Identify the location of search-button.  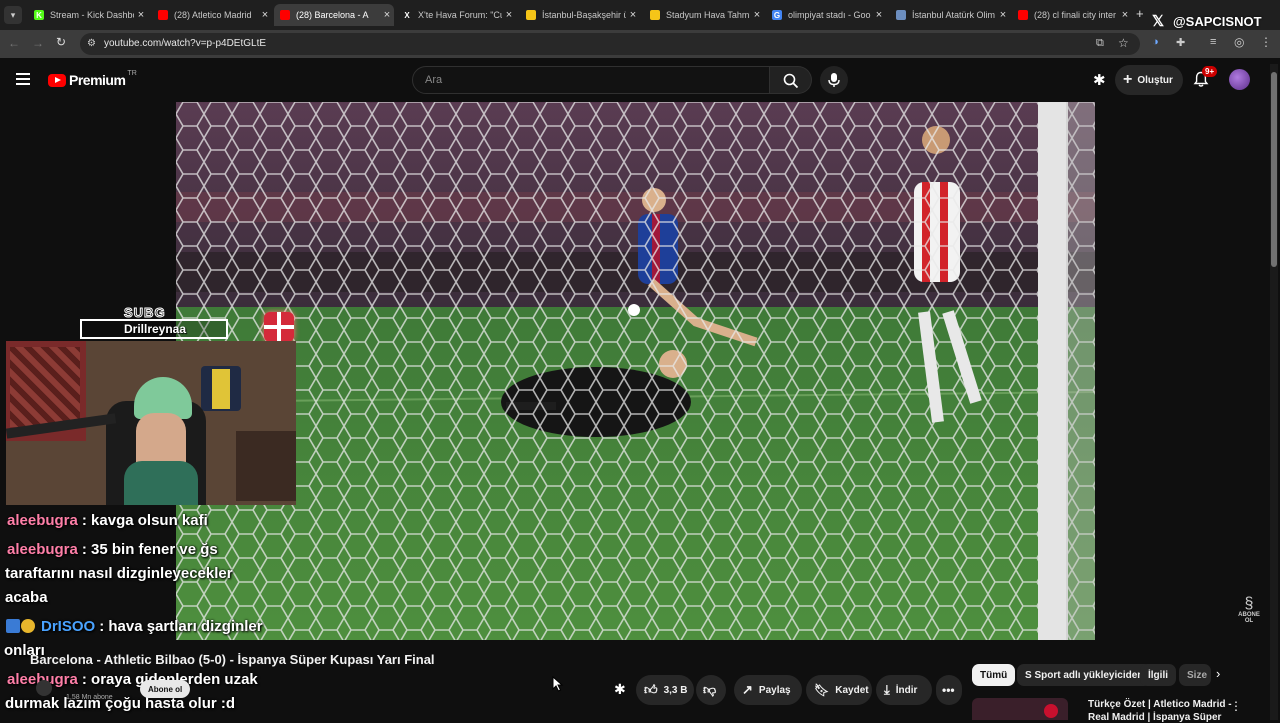
(791, 80).